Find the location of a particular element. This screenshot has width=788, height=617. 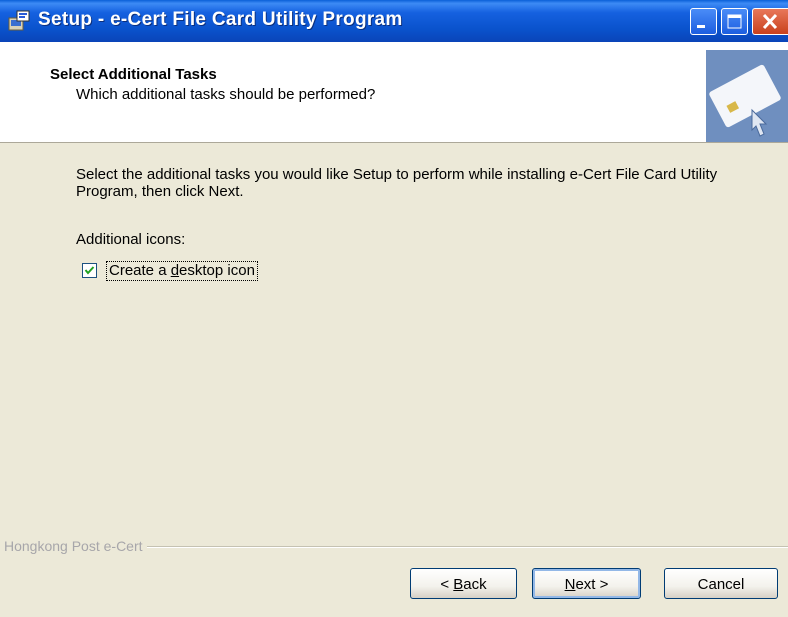

check-icon is located at coordinates (89, 270).